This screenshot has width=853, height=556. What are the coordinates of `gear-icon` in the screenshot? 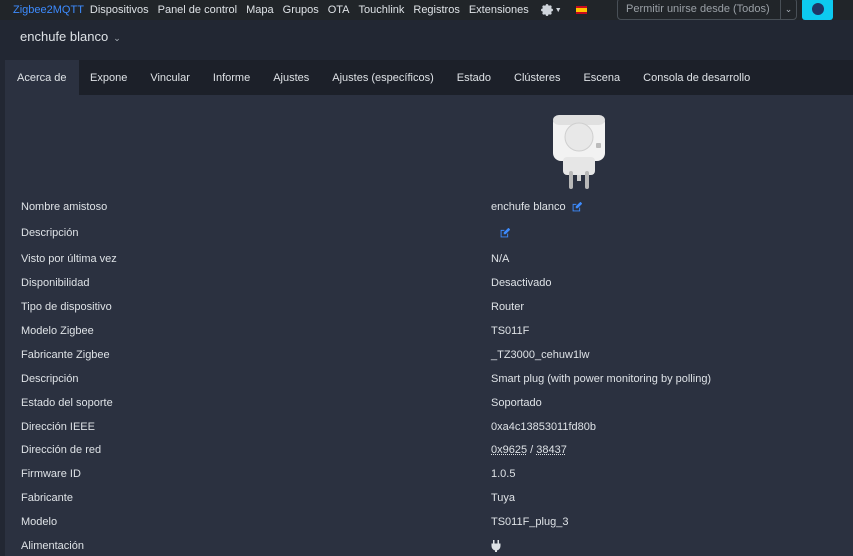 It's located at (546, 10).